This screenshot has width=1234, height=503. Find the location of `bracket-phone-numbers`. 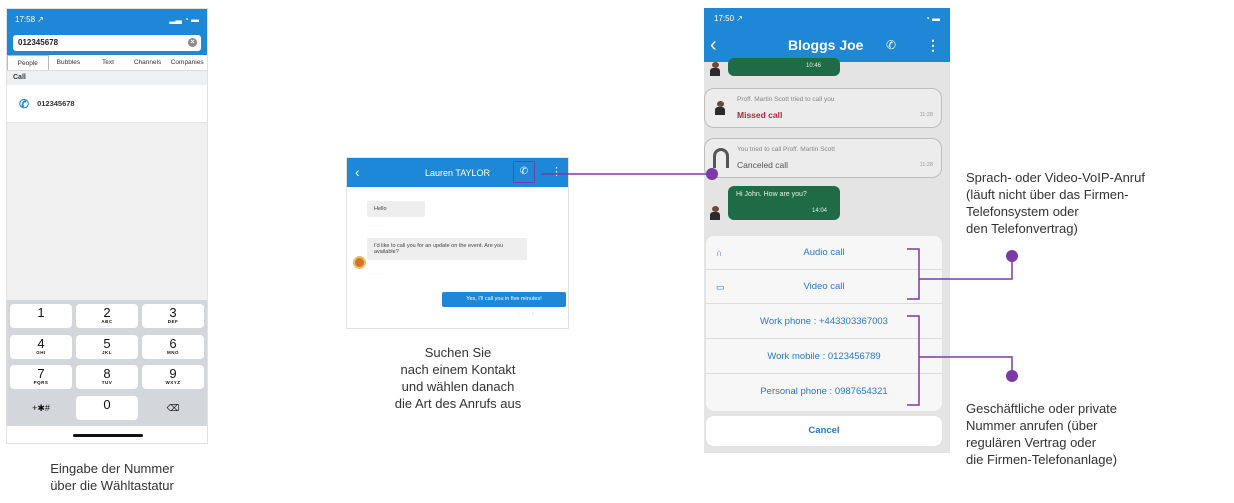

bracket-phone-numbers is located at coordinates (913, 360).